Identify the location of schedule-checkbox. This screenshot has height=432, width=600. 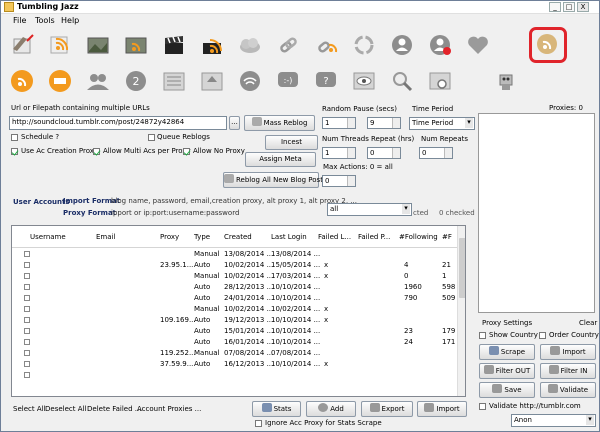
(14, 137).